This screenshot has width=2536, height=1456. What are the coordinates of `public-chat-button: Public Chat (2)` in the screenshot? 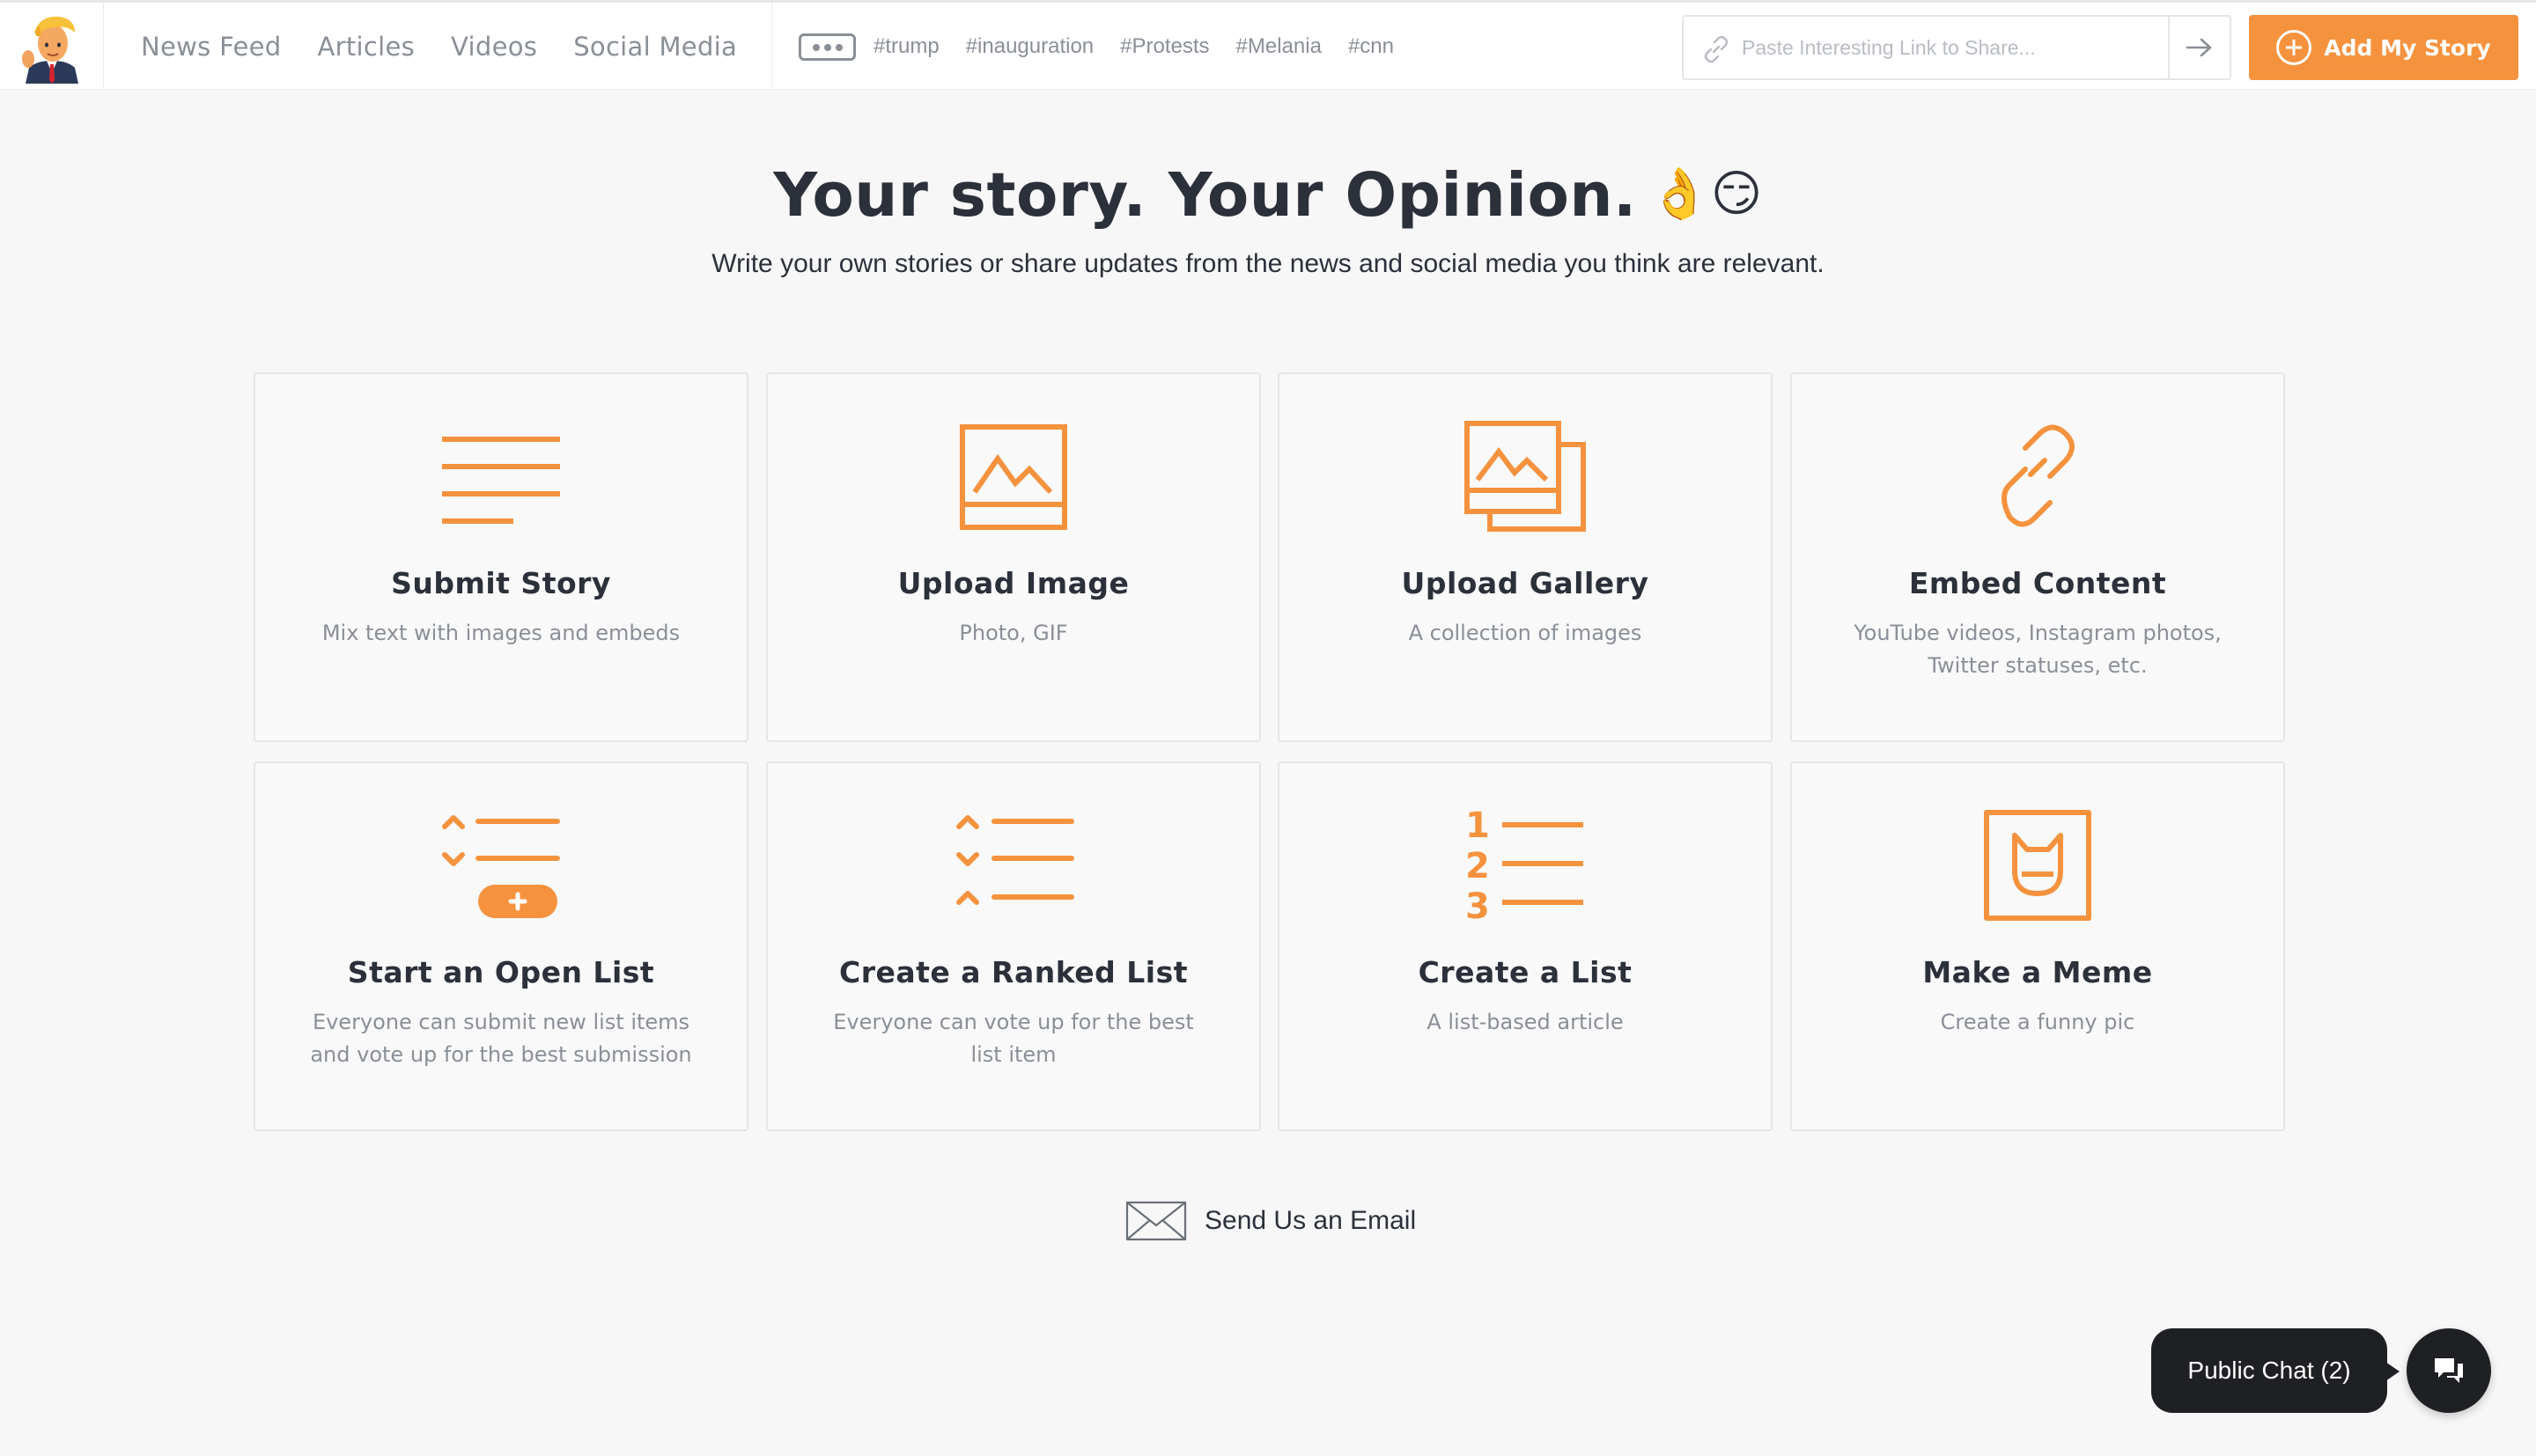 It's located at (2275, 1370).